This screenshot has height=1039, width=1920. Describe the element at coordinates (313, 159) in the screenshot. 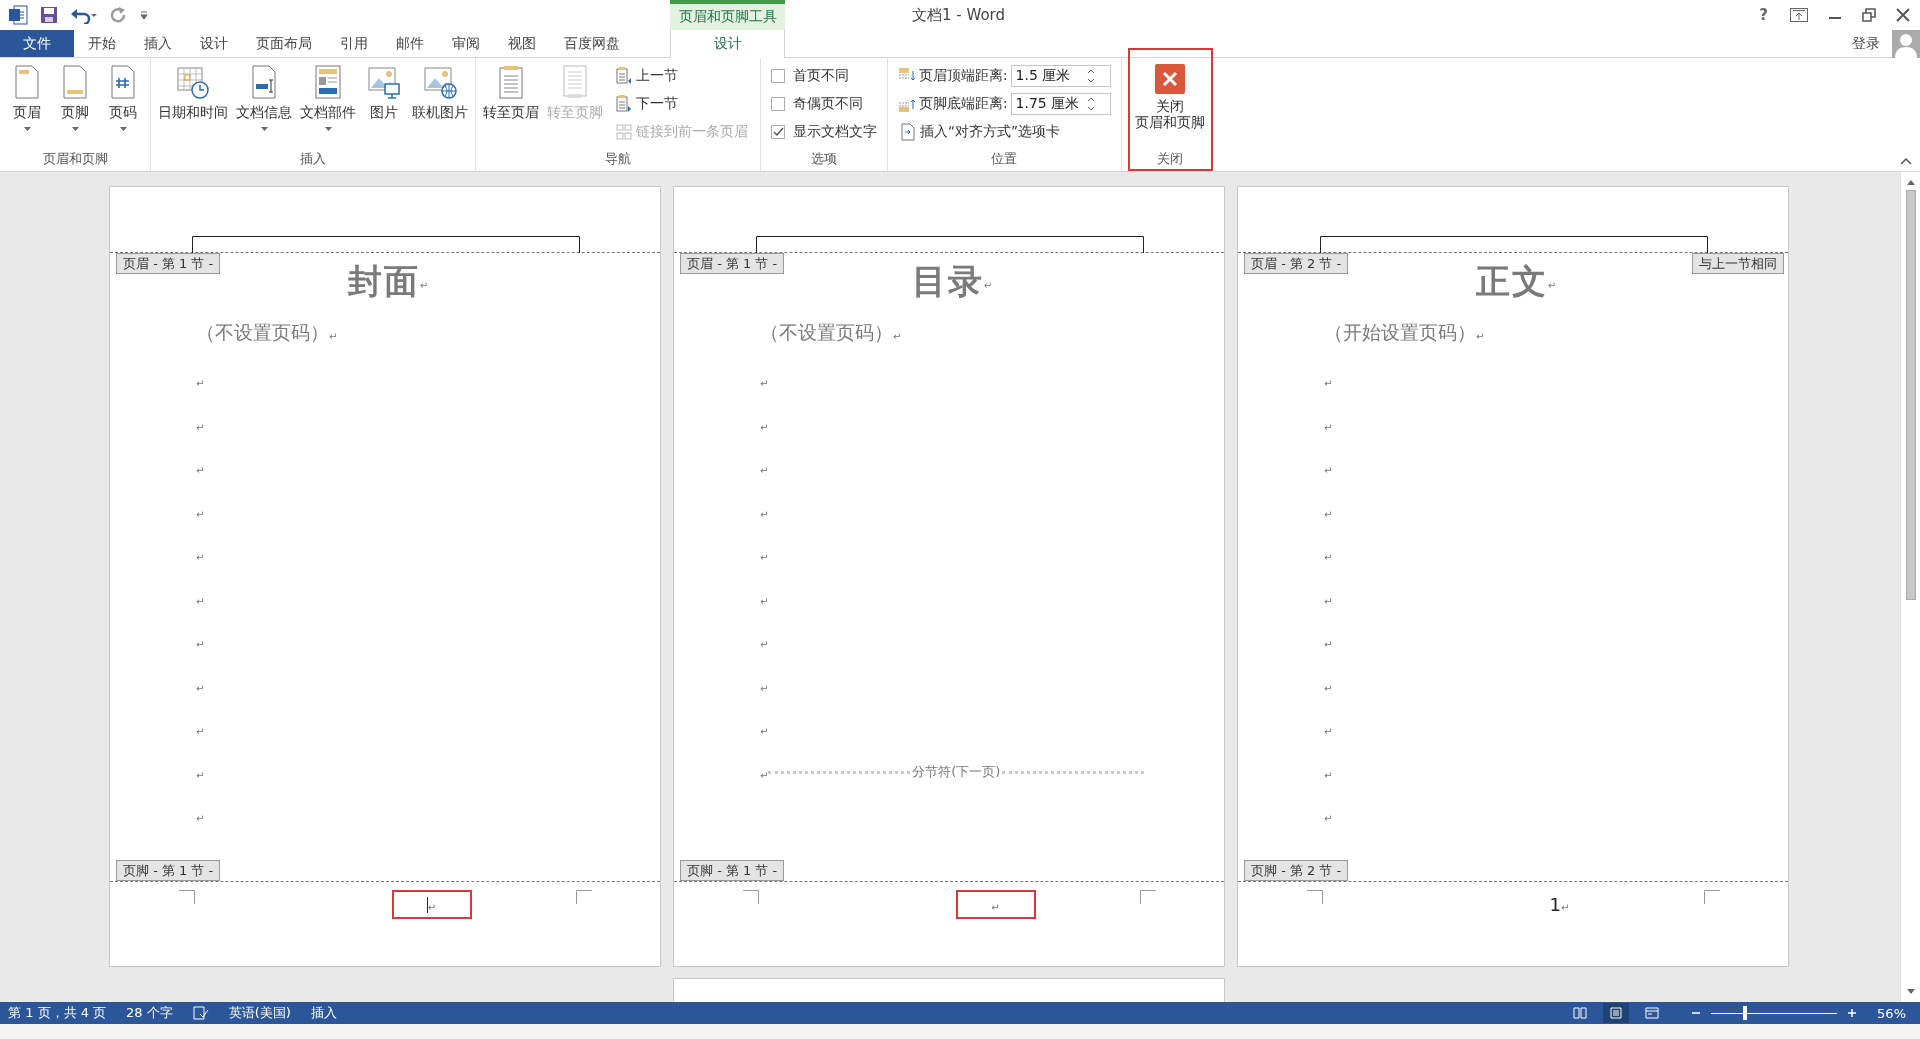

I see `group-label: 插入` at that location.